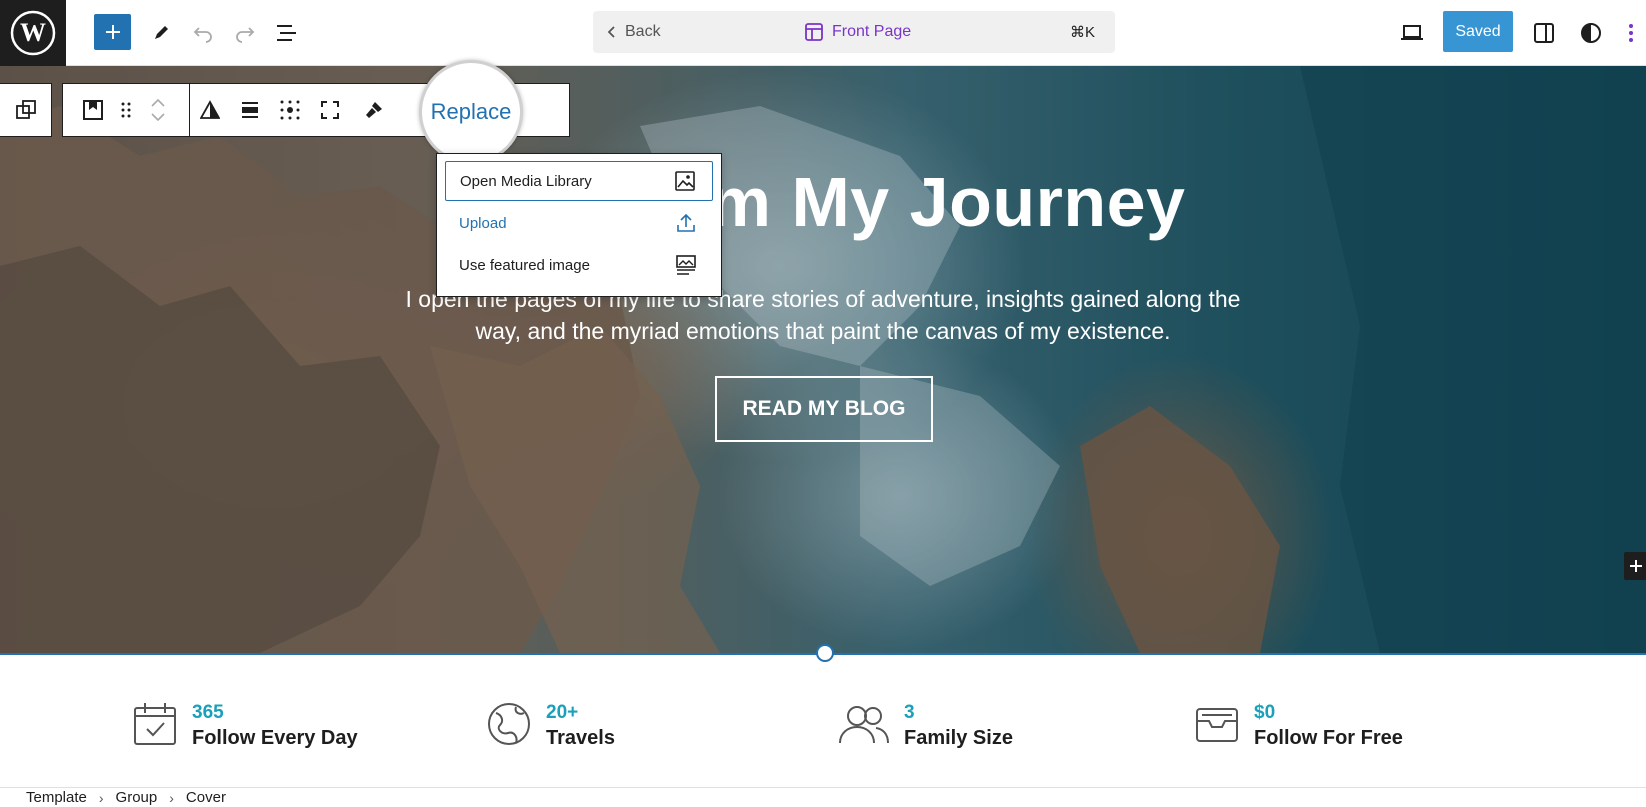 The image size is (1646, 807). I want to click on redo-icon, so click(245, 35).